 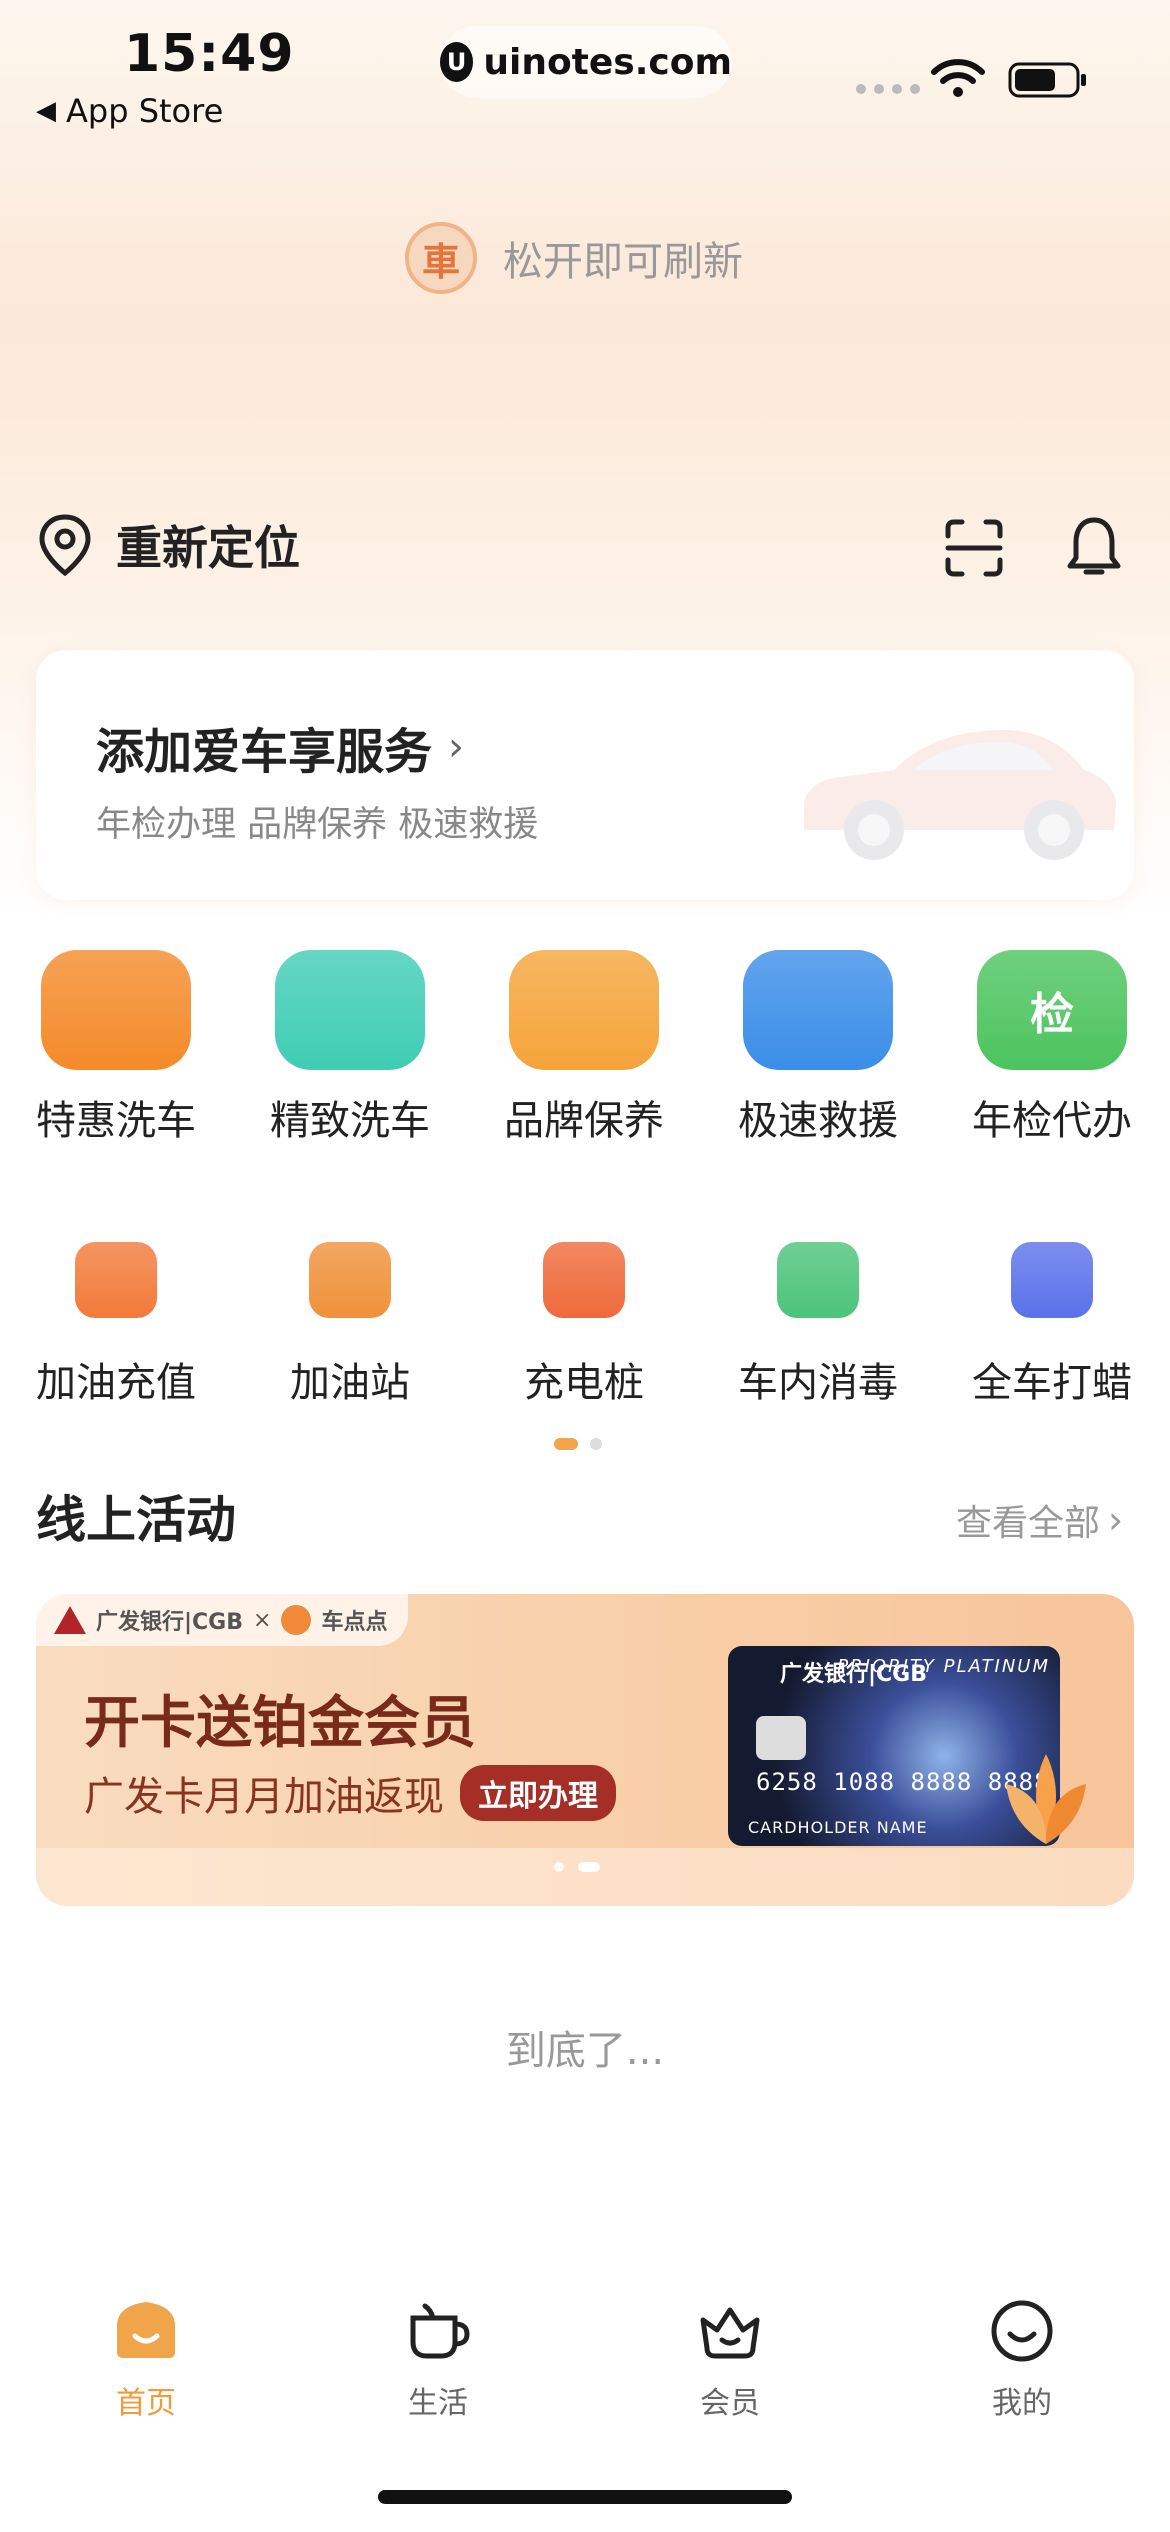 What do you see at coordinates (146, 2330) in the screenshot?
I see `home-icon` at bounding box center [146, 2330].